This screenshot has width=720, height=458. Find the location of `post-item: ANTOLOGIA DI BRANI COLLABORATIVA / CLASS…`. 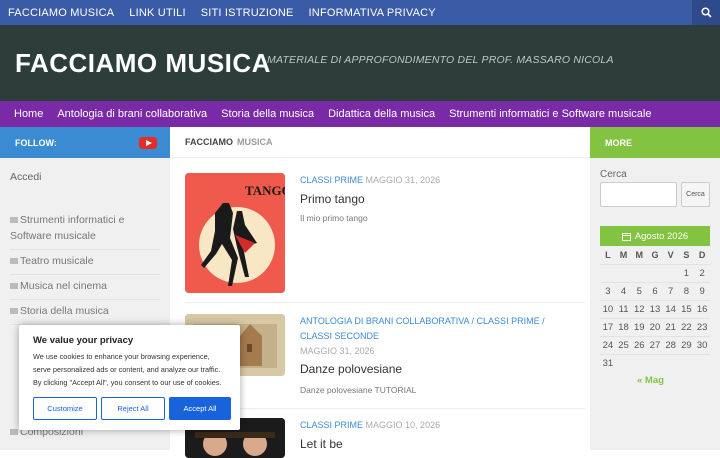

post-item: ANTOLOGIA DI BRANI COLLABORATIVA / CLASS… is located at coordinates (382, 354).